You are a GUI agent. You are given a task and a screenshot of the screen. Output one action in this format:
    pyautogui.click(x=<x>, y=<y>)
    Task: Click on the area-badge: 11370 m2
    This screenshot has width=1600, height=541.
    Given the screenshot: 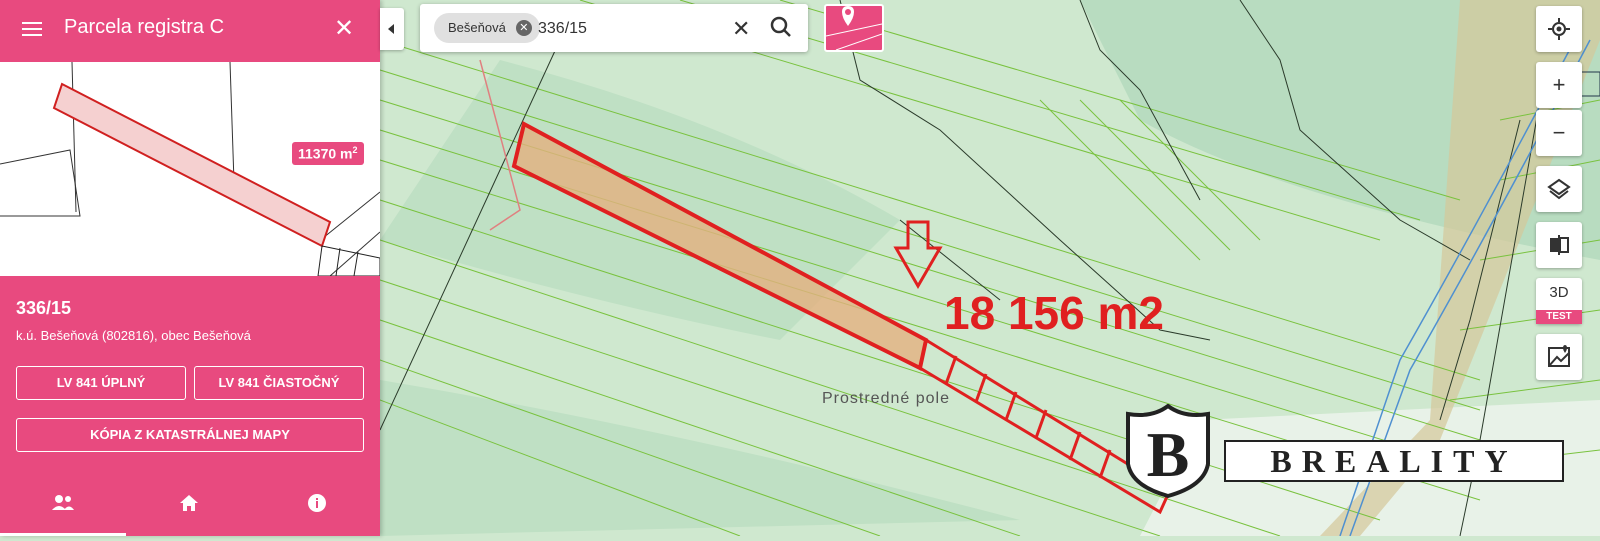 What is the action you would take?
    pyautogui.click(x=328, y=153)
    